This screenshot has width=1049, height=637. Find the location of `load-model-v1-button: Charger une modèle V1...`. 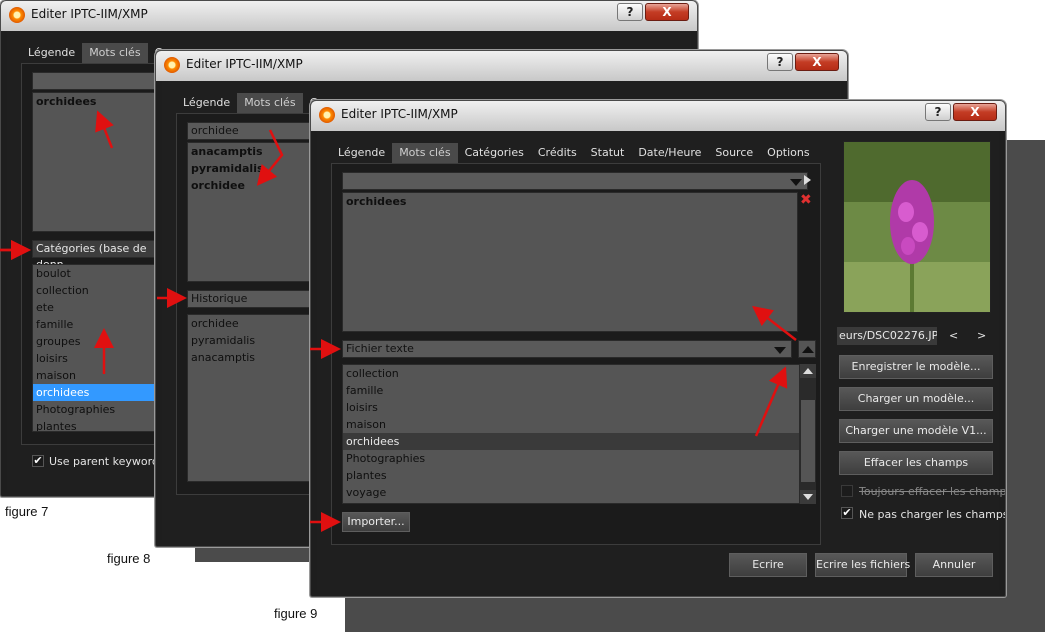

load-model-v1-button: Charger une modèle V1... is located at coordinates (916, 431).